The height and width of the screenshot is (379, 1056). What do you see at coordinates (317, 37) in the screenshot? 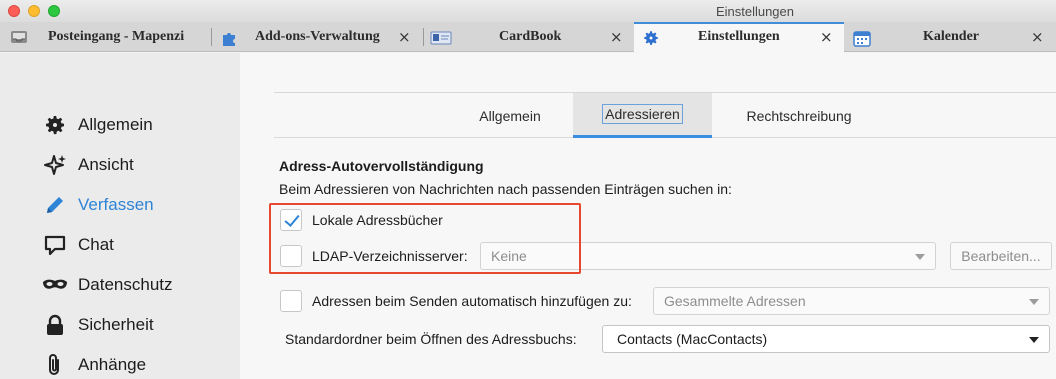
I see `tab-addons: Add-ons-Verwaltung ×` at bounding box center [317, 37].